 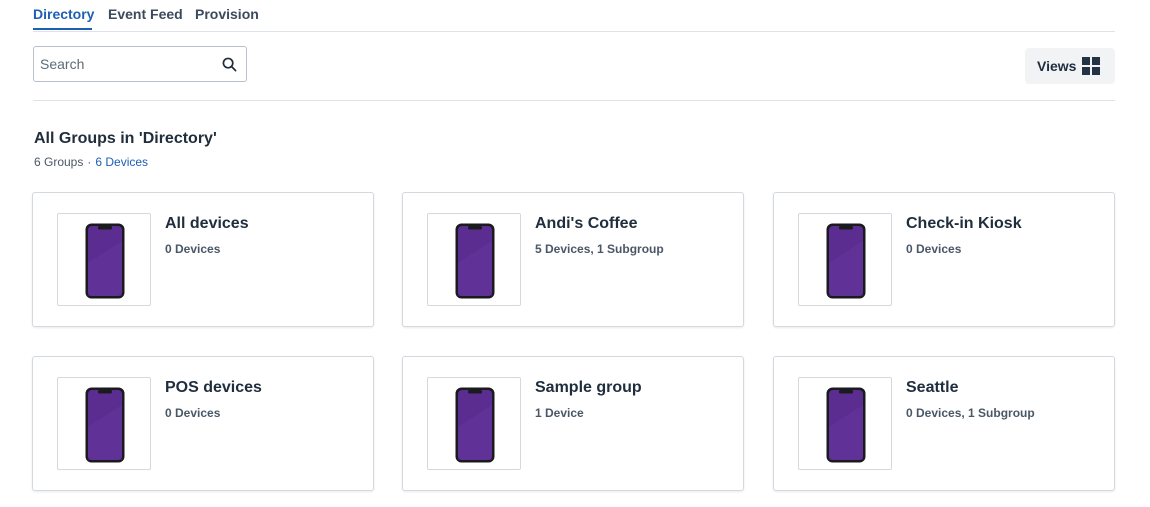 What do you see at coordinates (213, 388) in the screenshot?
I see `group-name: POS devices` at bounding box center [213, 388].